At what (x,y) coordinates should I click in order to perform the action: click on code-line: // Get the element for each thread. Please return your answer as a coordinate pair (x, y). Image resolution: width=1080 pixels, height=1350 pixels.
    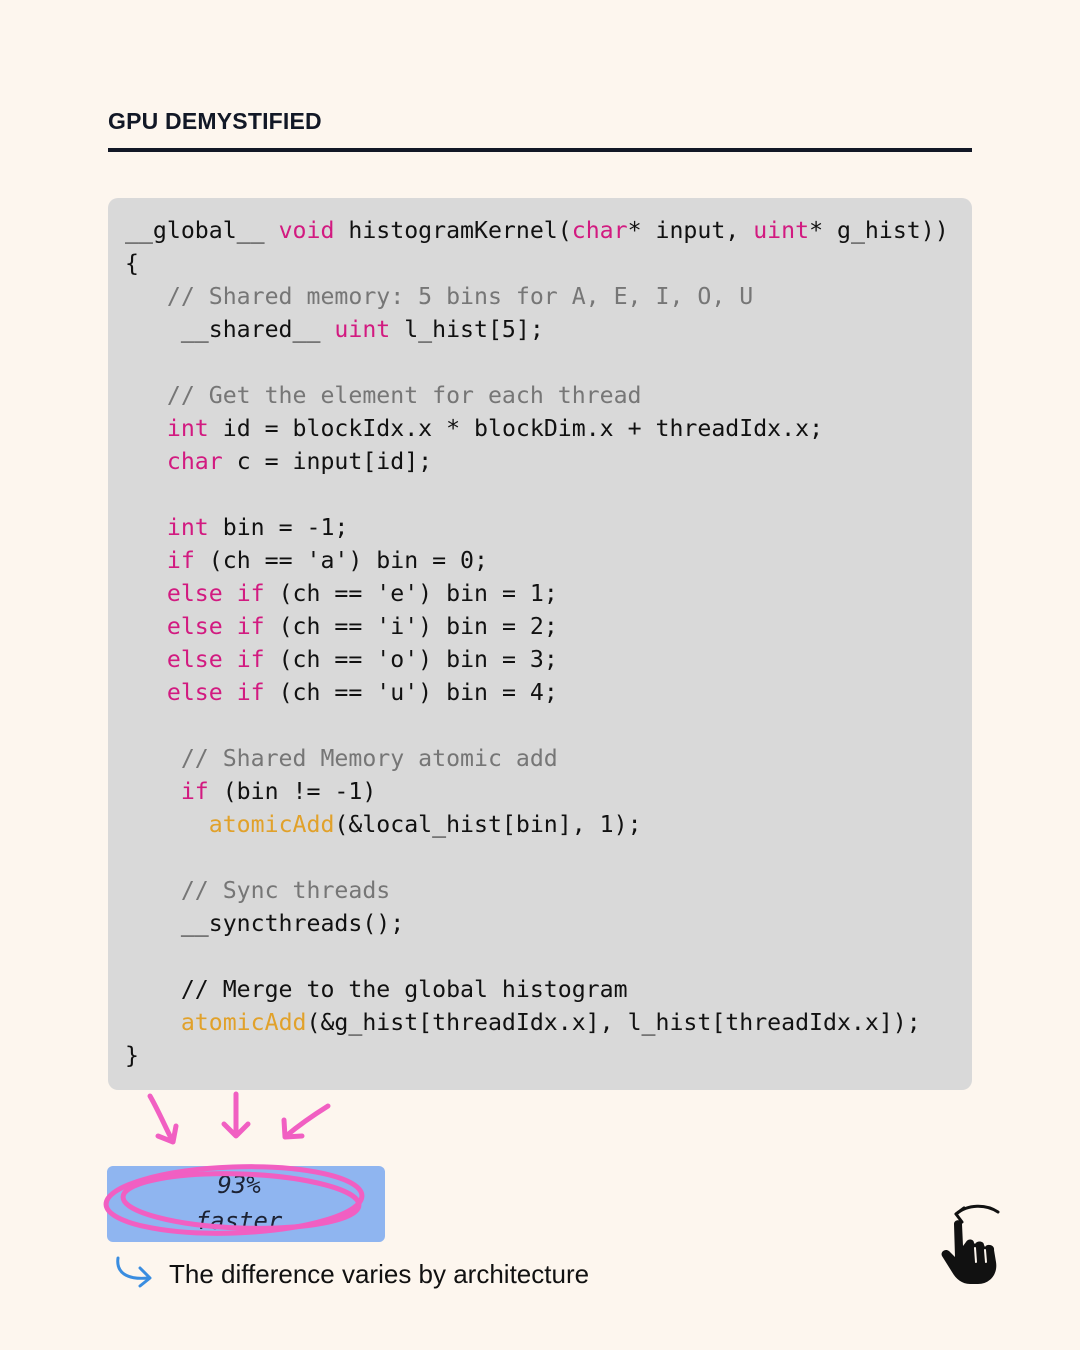
    Looking at the image, I should click on (537, 395).